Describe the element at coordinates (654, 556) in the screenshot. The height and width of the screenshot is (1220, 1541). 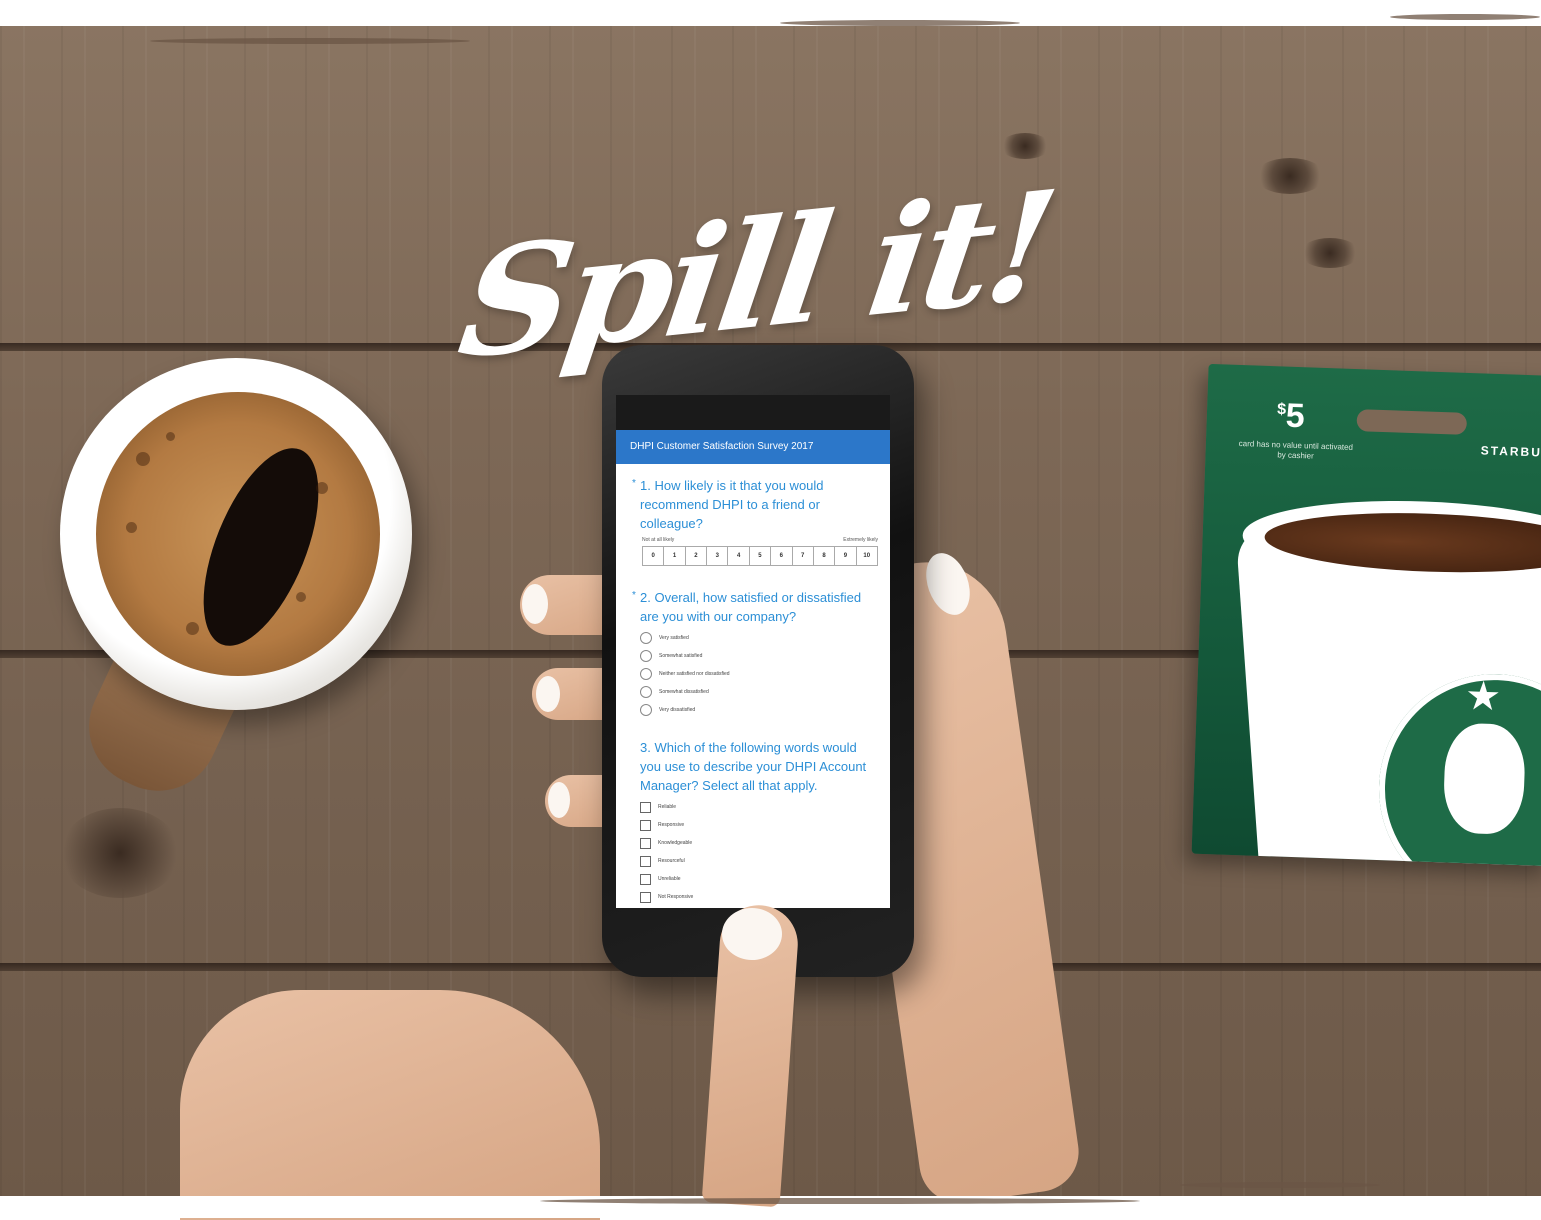
I see `scale-option: 0` at that location.